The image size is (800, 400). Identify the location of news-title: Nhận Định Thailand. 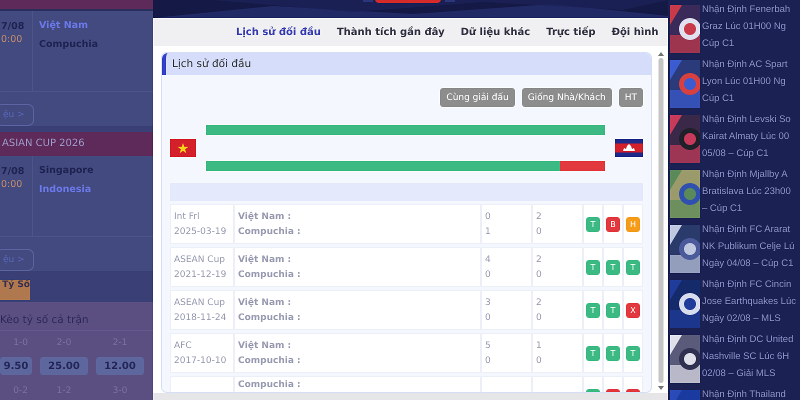
(744, 393).